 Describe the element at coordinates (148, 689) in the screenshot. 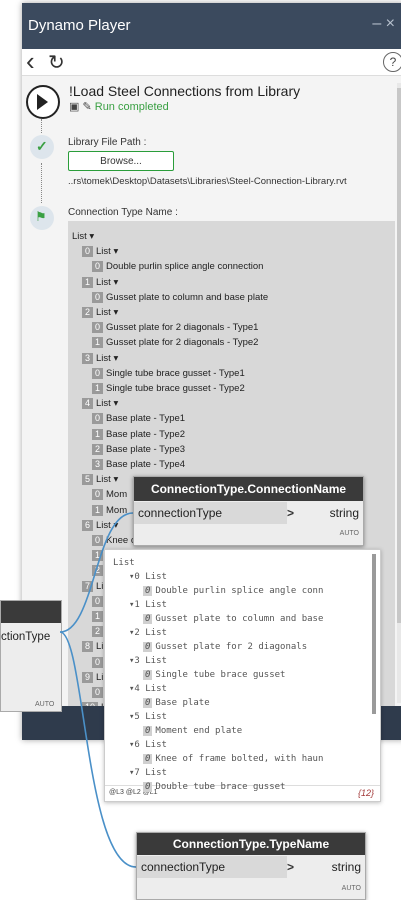

I see `watch-group-header: ▾4 List` at that location.